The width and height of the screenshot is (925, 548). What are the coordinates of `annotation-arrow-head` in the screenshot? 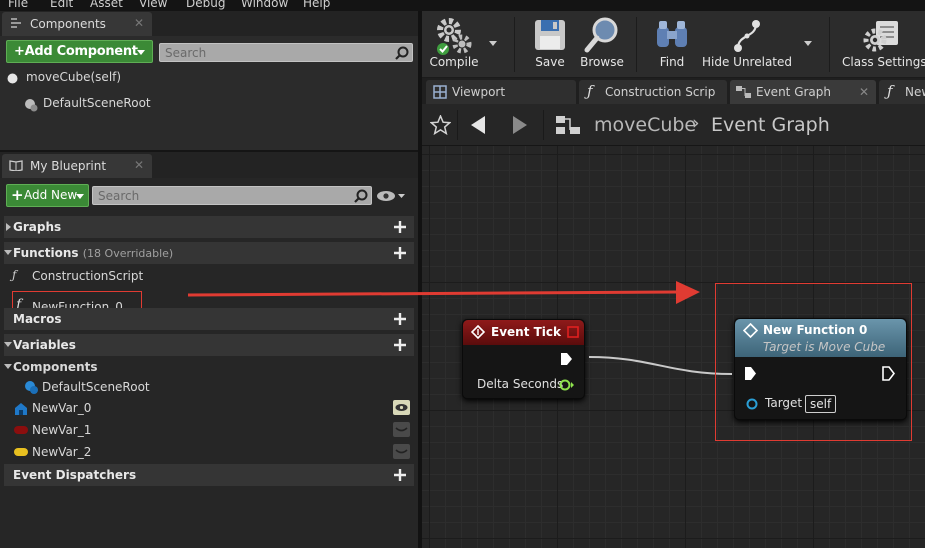 It's located at (688, 292).